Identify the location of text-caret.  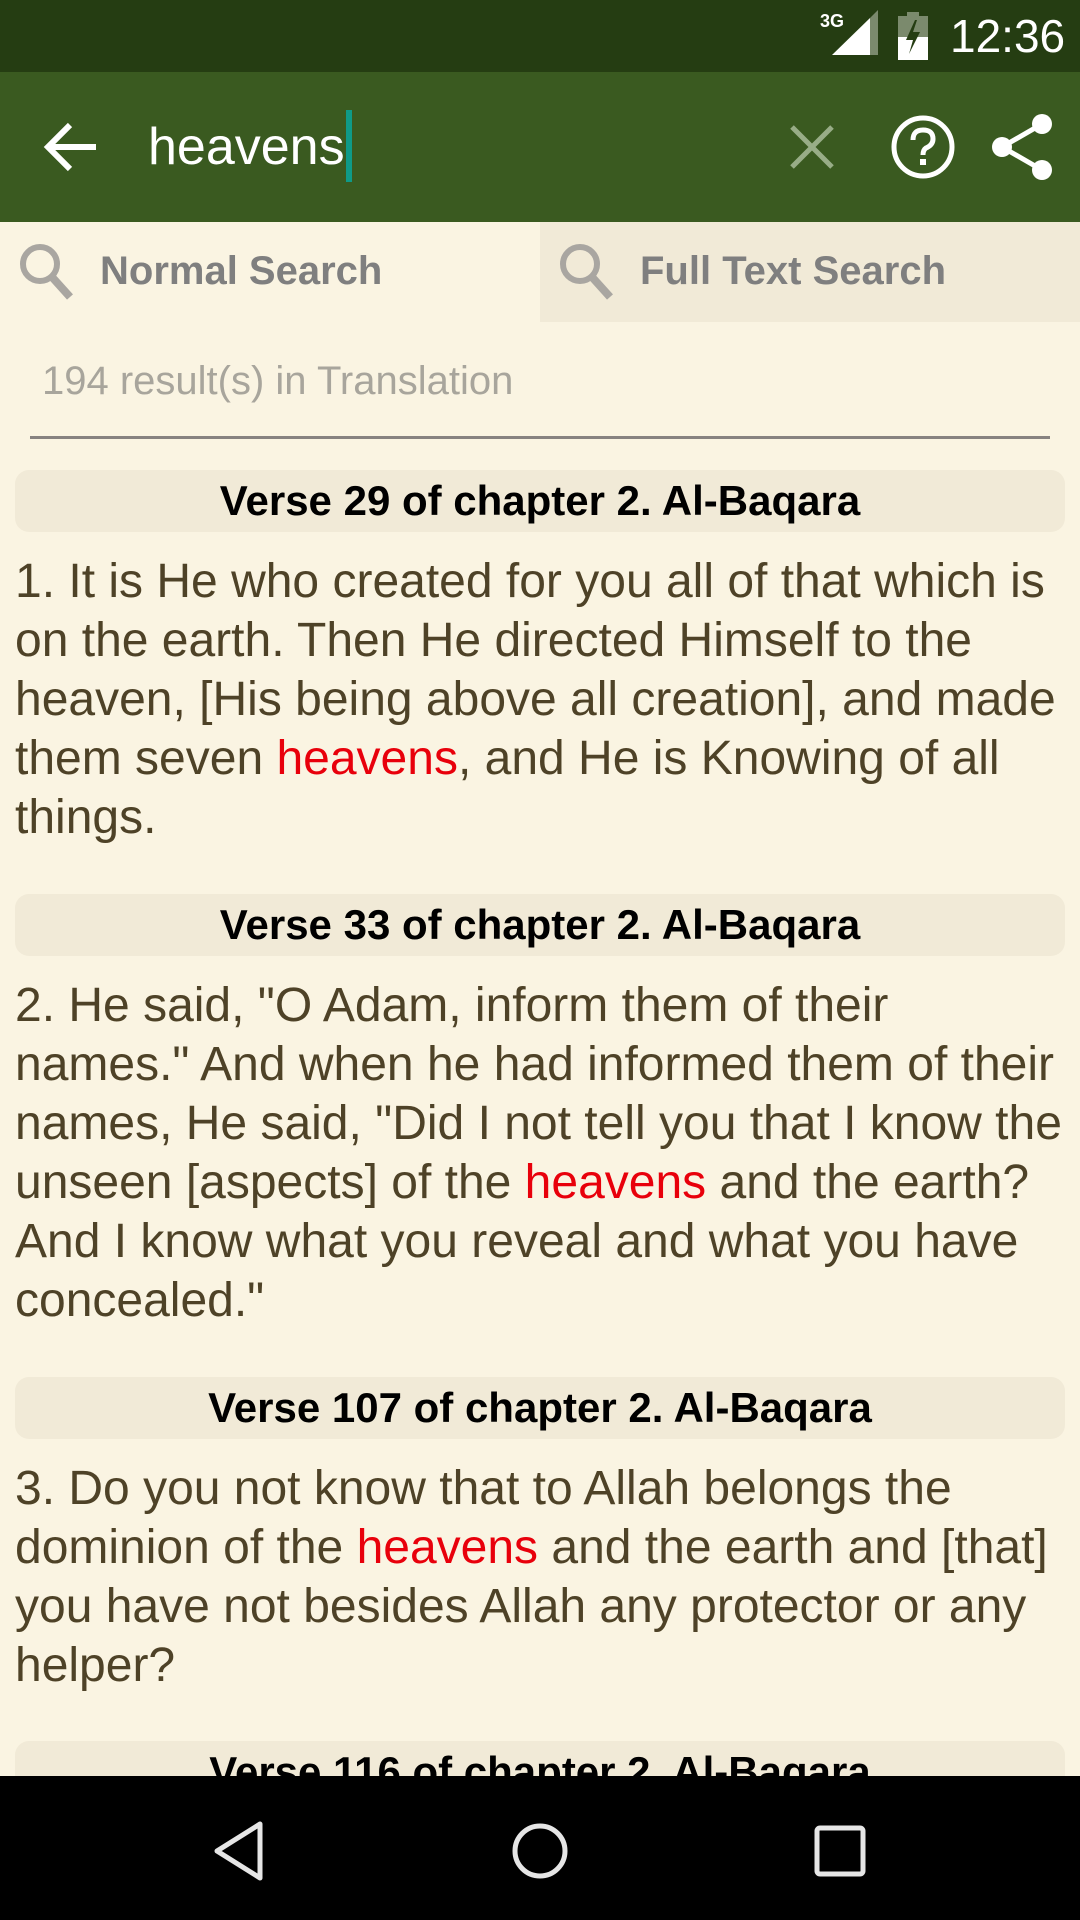
(348, 146).